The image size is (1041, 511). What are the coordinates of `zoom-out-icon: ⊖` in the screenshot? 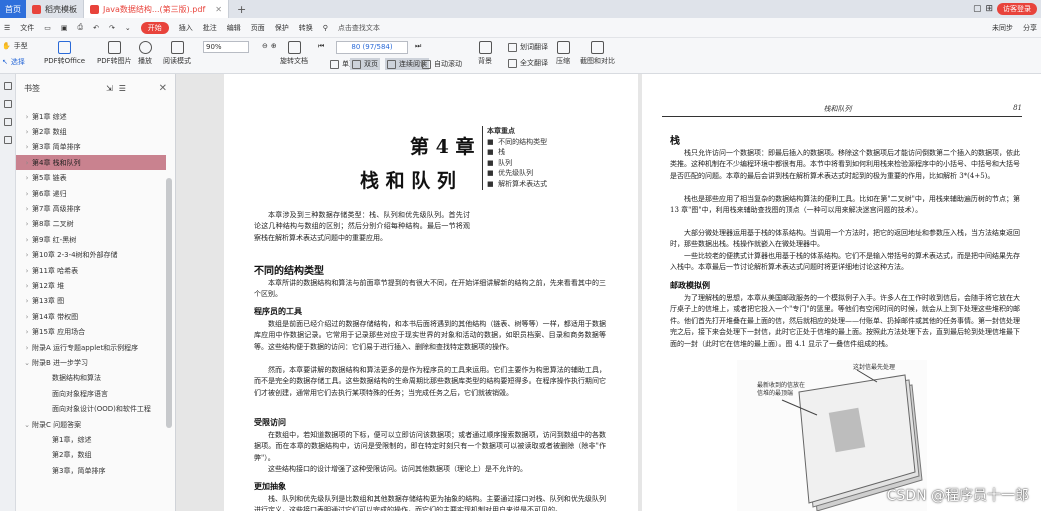 It's located at (265, 46).